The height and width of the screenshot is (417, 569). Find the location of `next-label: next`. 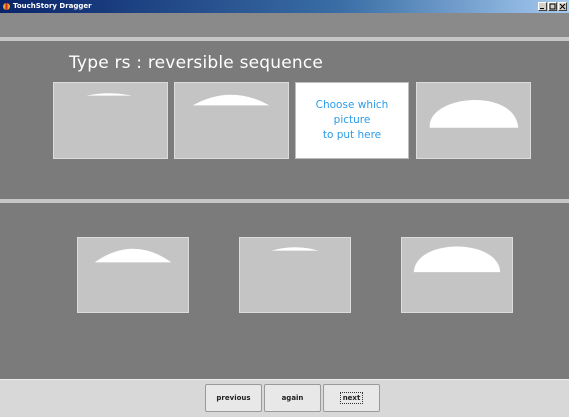

next-label: next is located at coordinates (351, 398).